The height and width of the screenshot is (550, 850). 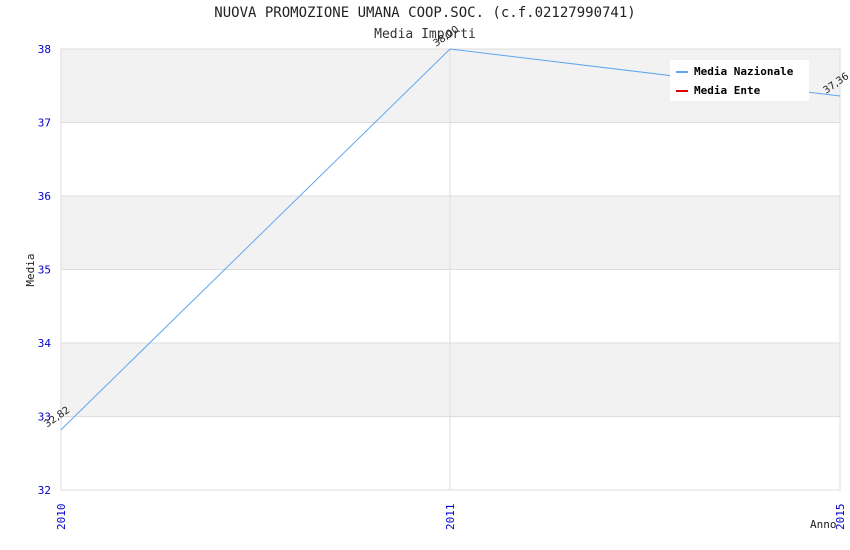 I want to click on x-axis-ticks: 2010 2011 2015, so click(x=451, y=517).